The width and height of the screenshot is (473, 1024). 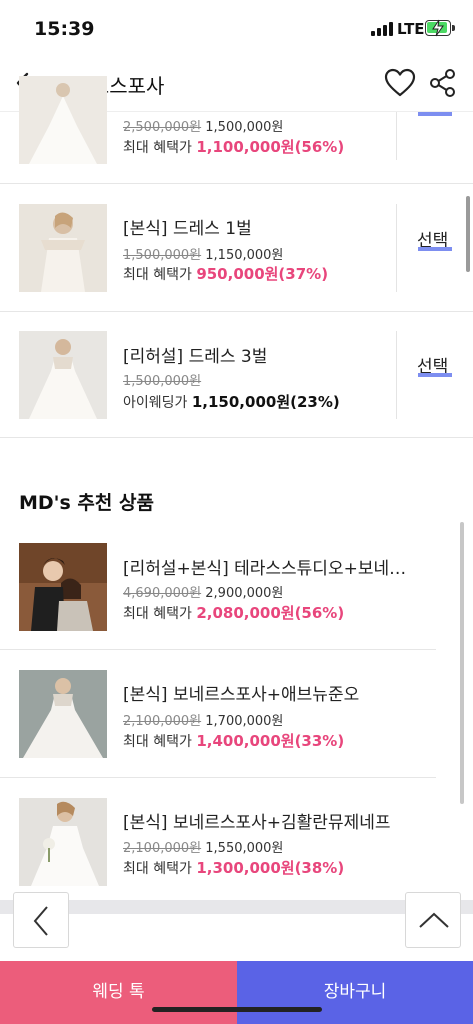 I want to click on product-title: [본식] 드레스 1벌, so click(x=187, y=229).